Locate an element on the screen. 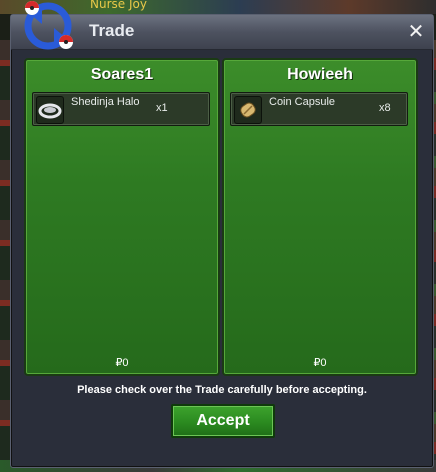 This screenshot has height=472, width=436. close-button: ✕ is located at coordinates (416, 31).